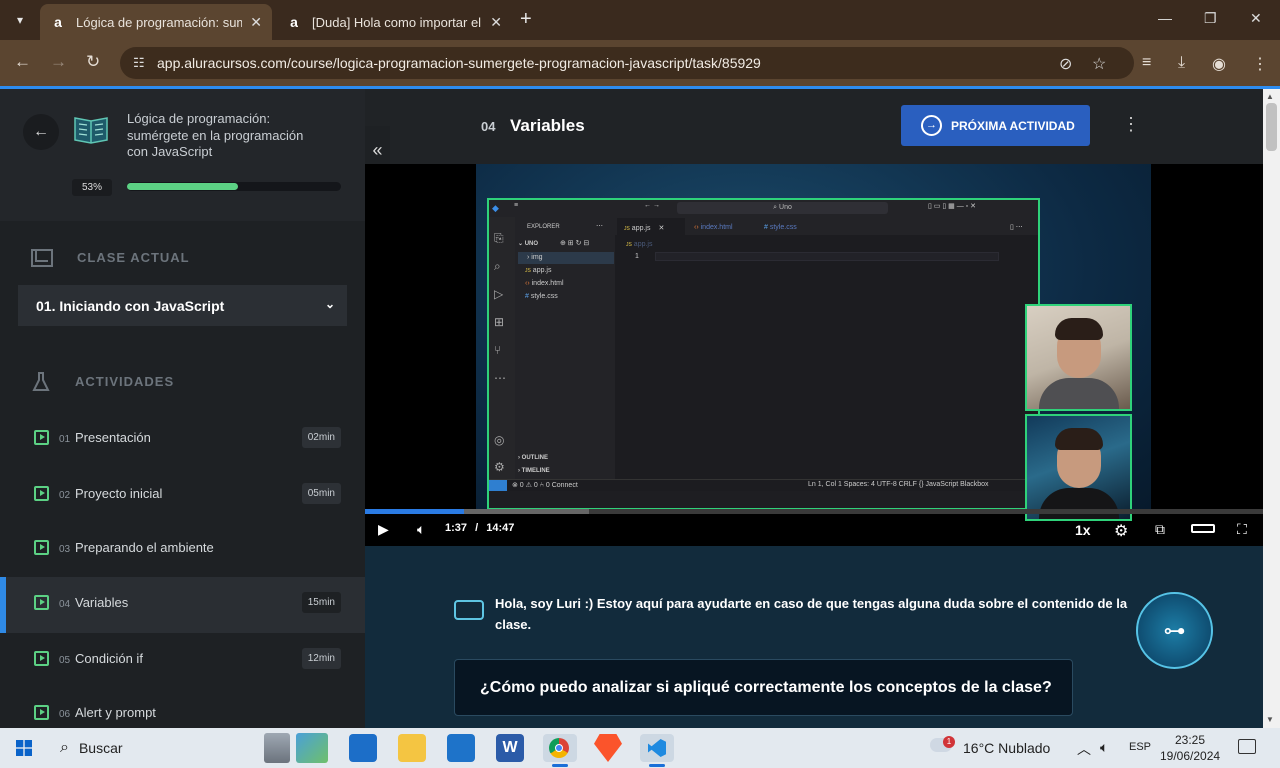  What do you see at coordinates (24, 748) in the screenshot?
I see `windows-start-icon` at bounding box center [24, 748].